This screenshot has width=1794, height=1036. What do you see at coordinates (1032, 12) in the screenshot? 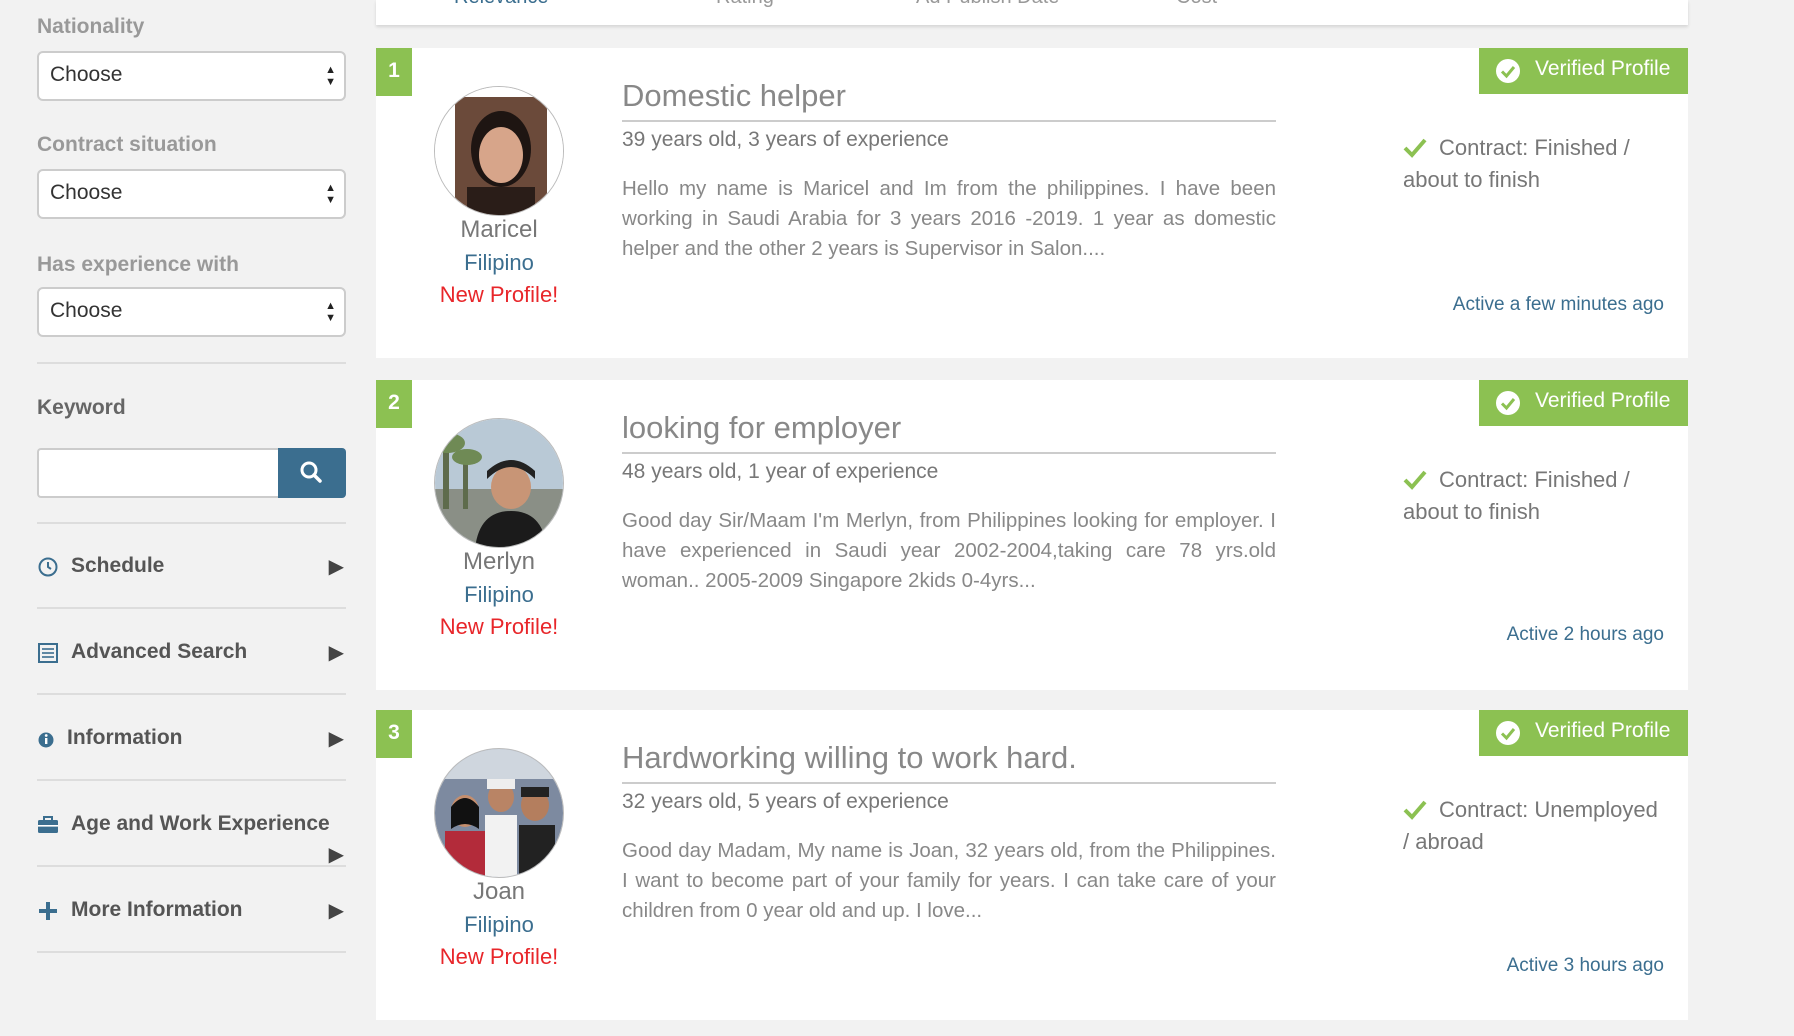
I see `sort-bar: Relevance Rating Ad Publish Date Cost` at bounding box center [1032, 12].